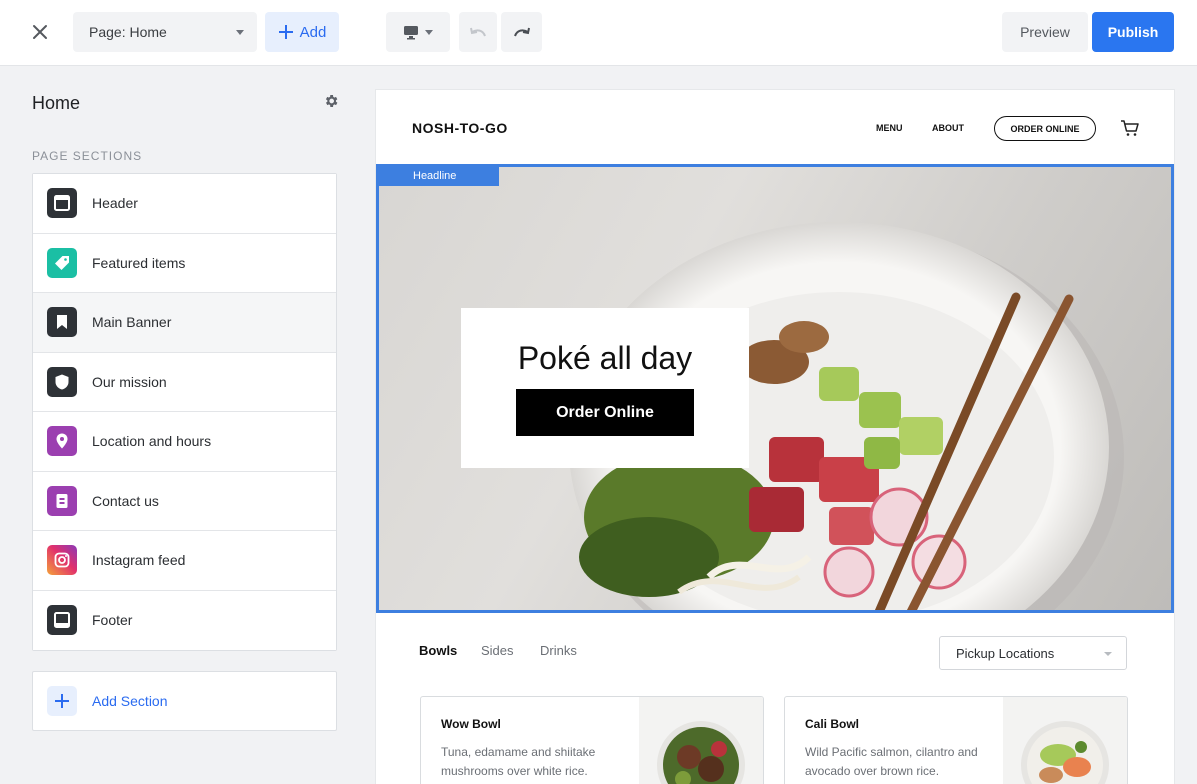 Image resolution: width=1197 pixels, height=784 pixels. What do you see at coordinates (605, 358) in the screenshot?
I see `hero-title: Poké all day` at bounding box center [605, 358].